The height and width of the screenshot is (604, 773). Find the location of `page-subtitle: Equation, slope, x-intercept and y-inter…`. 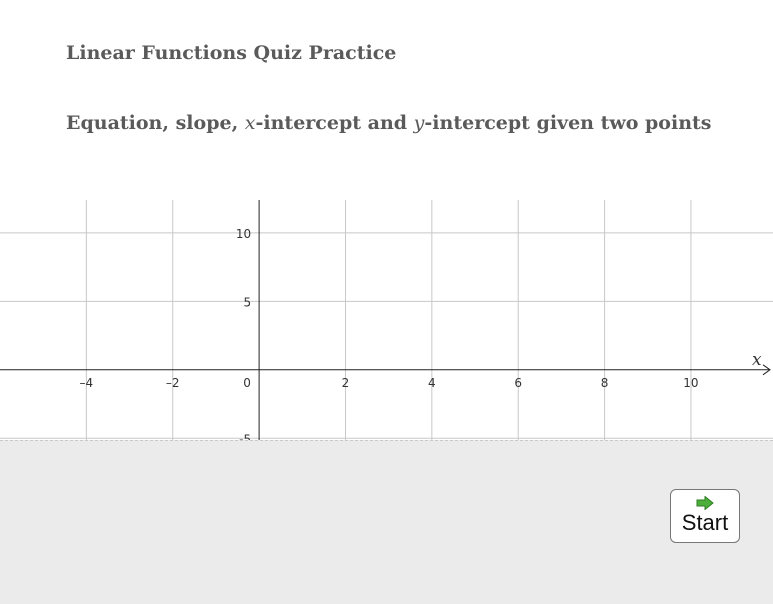

page-subtitle: Equation, slope, x-intercept and y-inter… is located at coordinates (388, 123).